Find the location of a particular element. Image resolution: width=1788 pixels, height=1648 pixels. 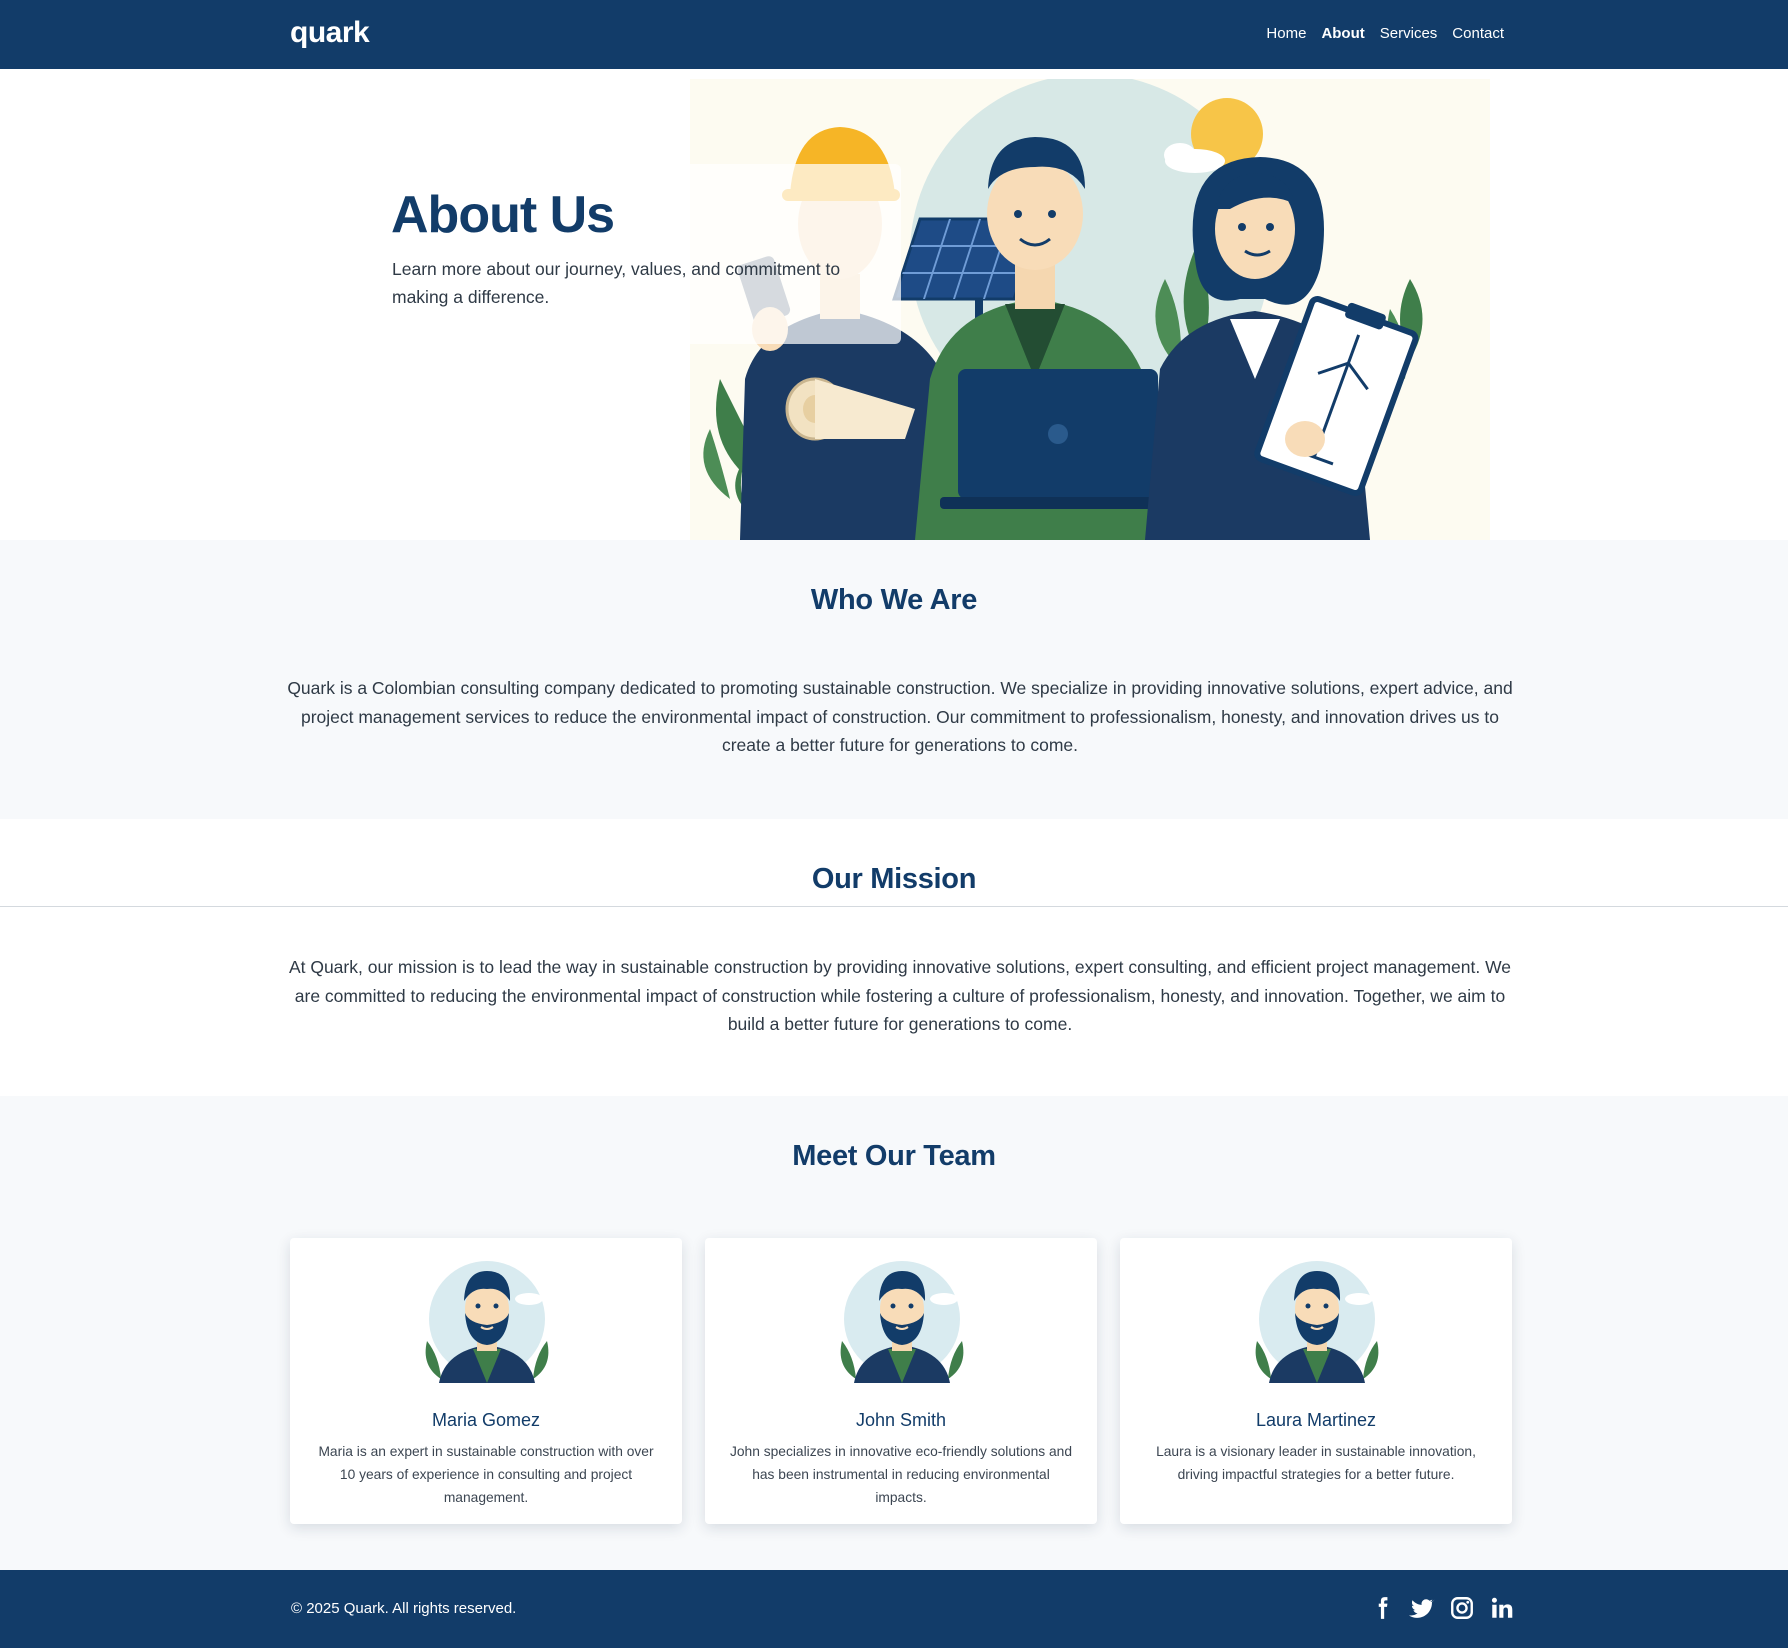

team-member-name: Maria Gomez is located at coordinates (486, 1420).